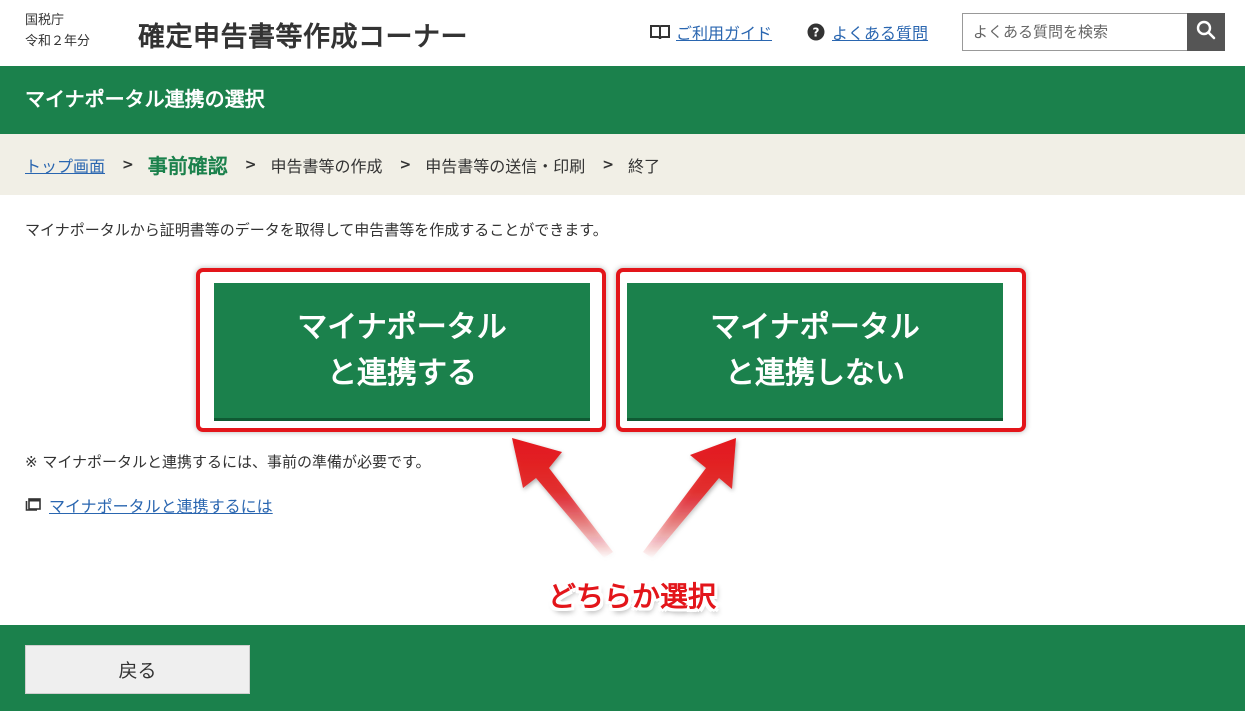  I want to click on arrow-right-icon, so click(689, 498).